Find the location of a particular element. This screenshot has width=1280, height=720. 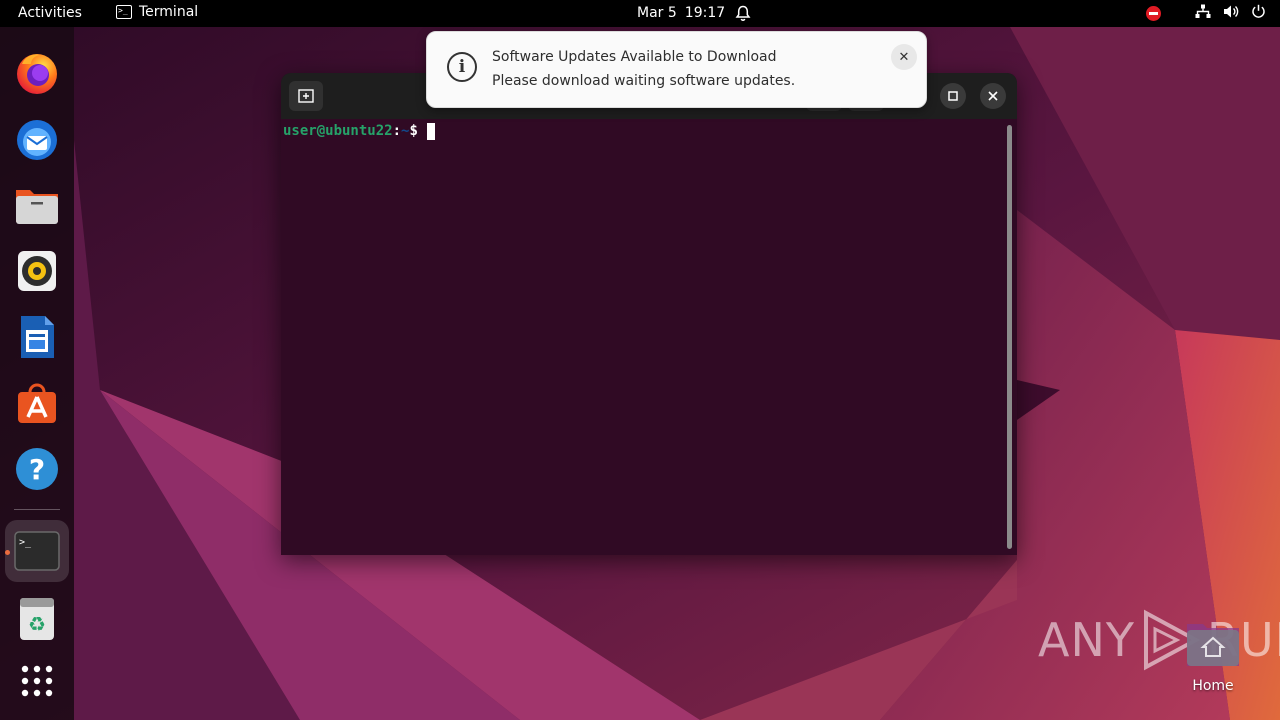

home-folder-icon is located at coordinates (1213, 644).